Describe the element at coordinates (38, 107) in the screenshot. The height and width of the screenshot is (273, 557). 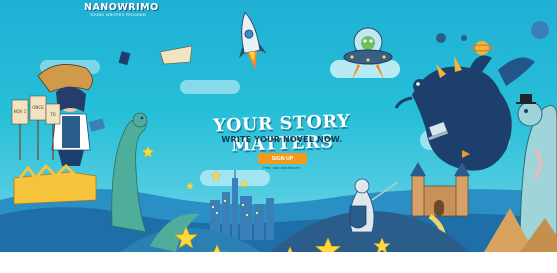
I see `sign-text: ONCE` at that location.